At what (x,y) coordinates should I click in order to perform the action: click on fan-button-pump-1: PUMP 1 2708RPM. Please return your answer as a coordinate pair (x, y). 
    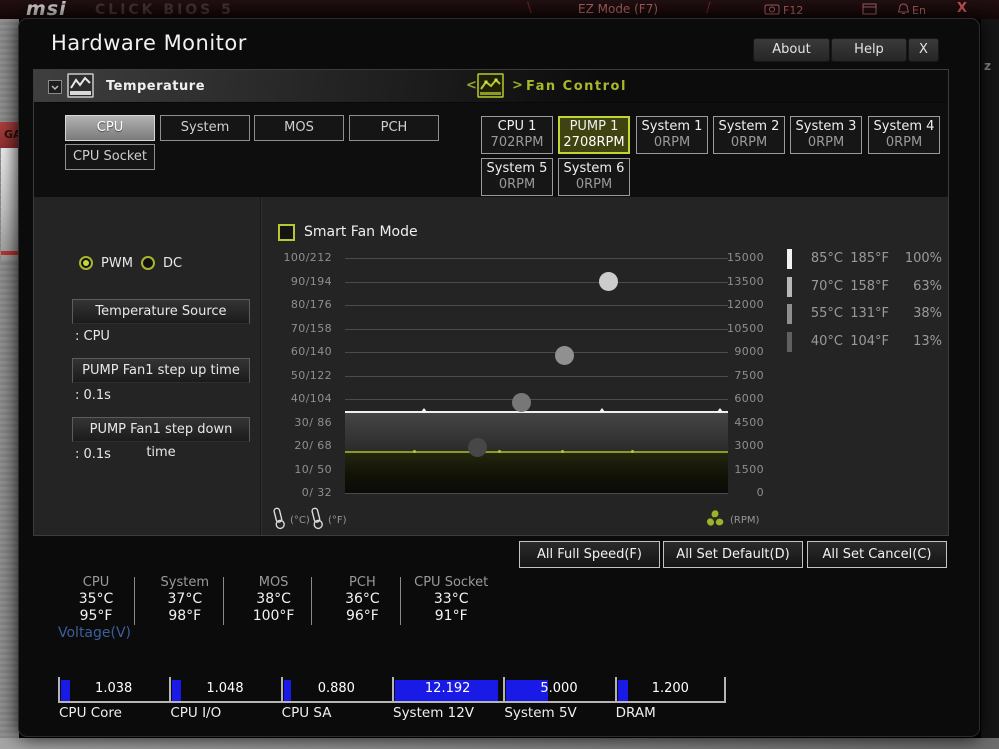
    Looking at the image, I should click on (594, 135).